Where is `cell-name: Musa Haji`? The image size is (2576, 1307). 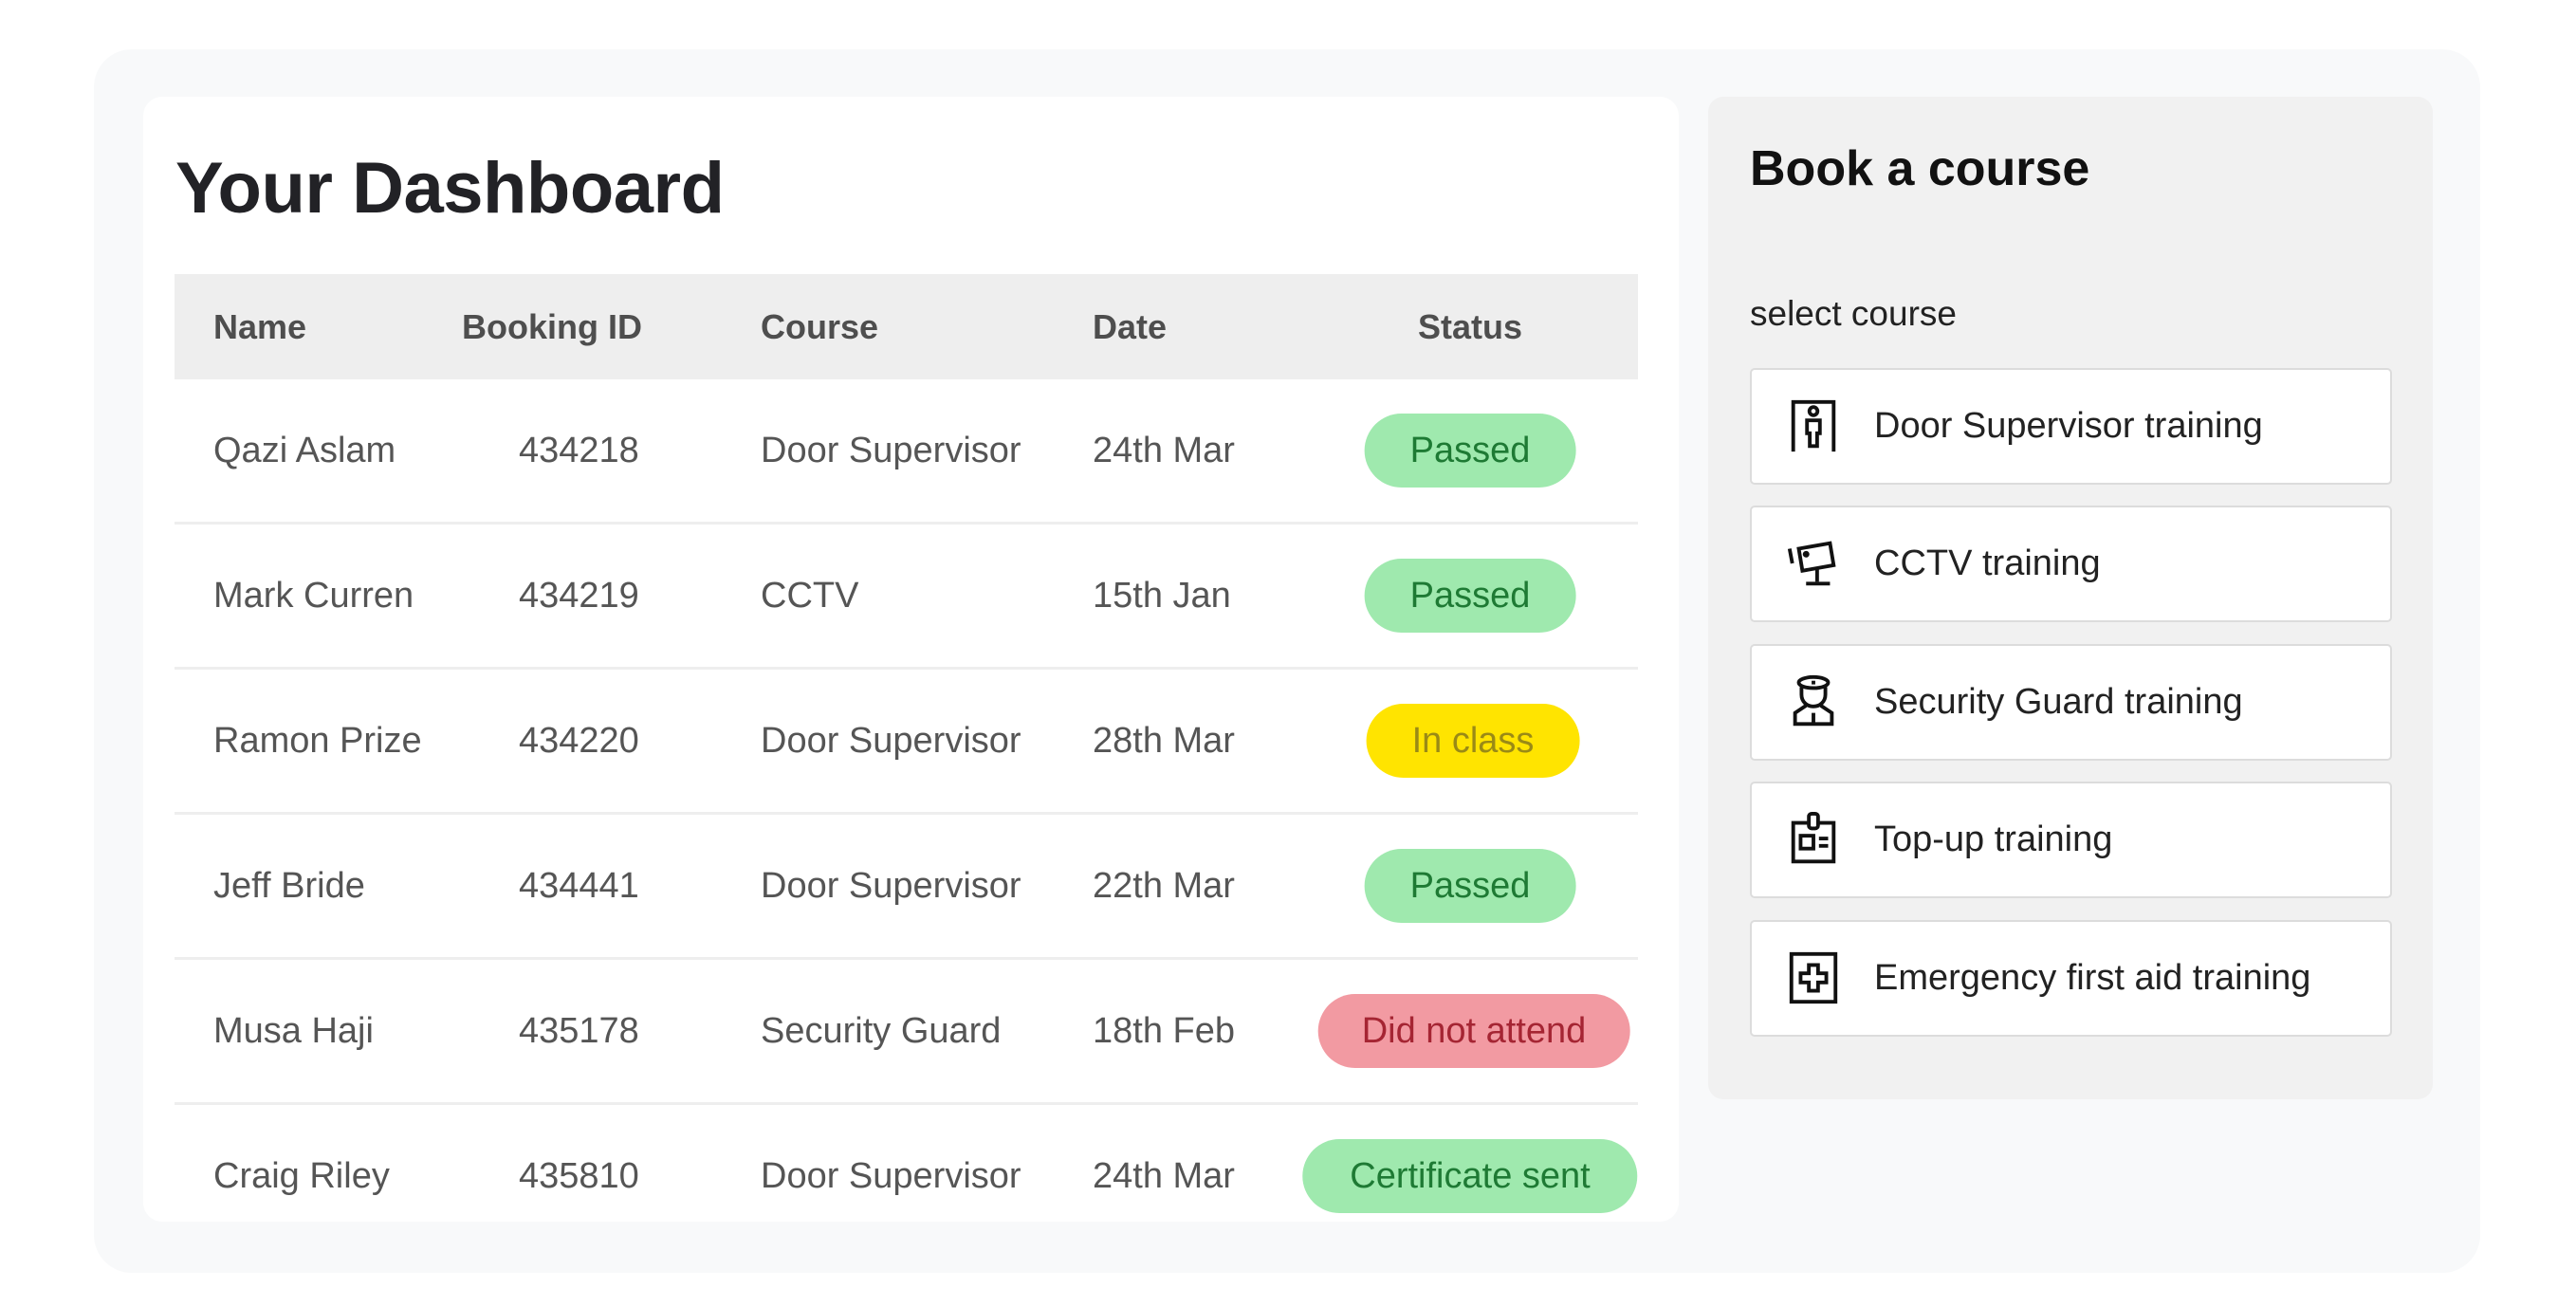 cell-name: Musa Haji is located at coordinates (293, 1031).